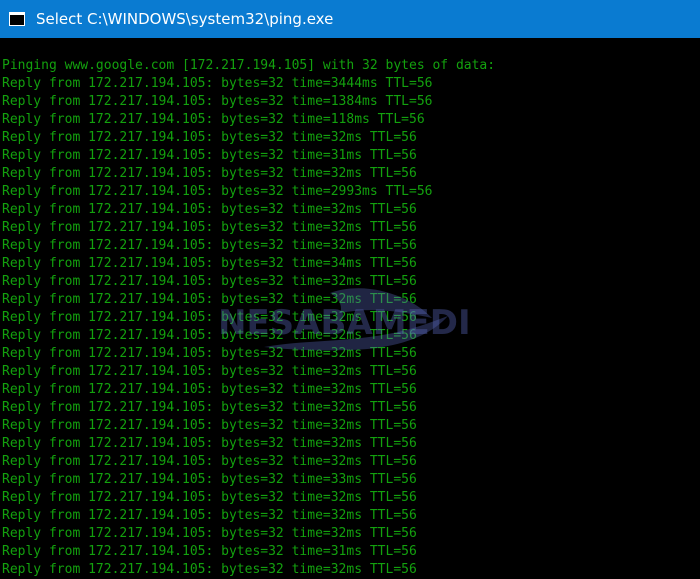 This screenshot has height=579, width=700. Describe the element at coordinates (185, 19) in the screenshot. I see `window-title: Select C:\WINDOWS\system32\ping.exe` at that location.